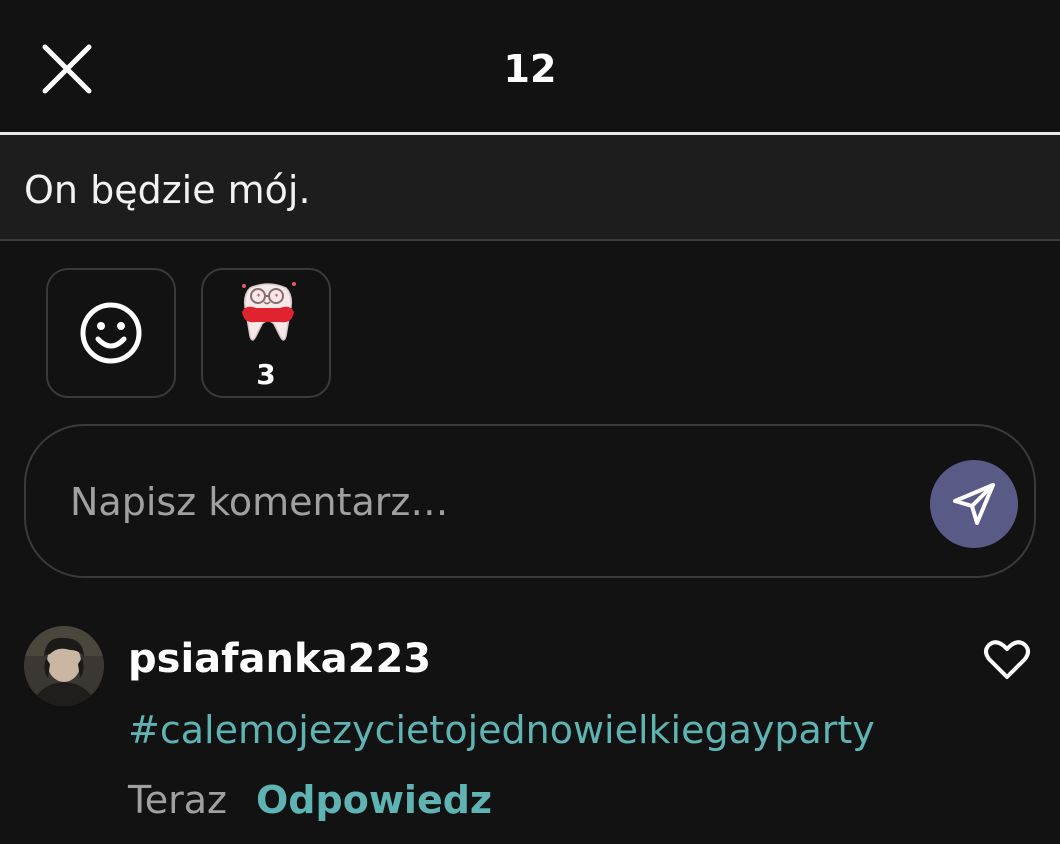  I want to click on quoted-post: On będzie mój., so click(530, 188).